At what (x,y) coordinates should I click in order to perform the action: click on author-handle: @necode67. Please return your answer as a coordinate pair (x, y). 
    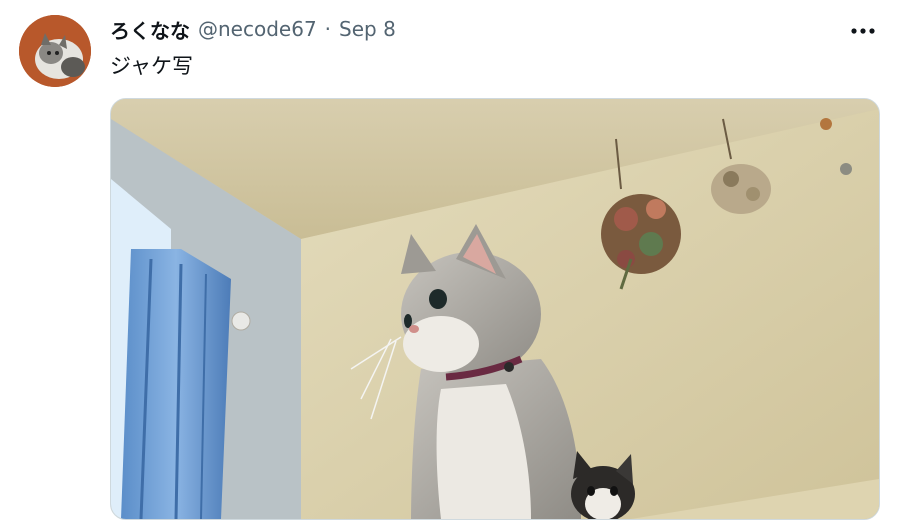
    Looking at the image, I should click on (257, 29).